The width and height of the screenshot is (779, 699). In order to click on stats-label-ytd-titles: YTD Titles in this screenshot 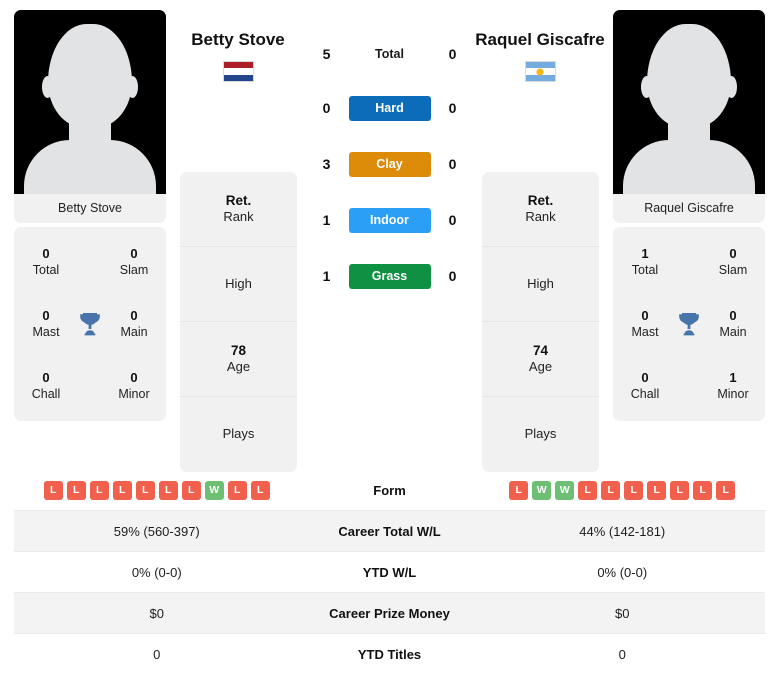, I will do `click(389, 654)`.